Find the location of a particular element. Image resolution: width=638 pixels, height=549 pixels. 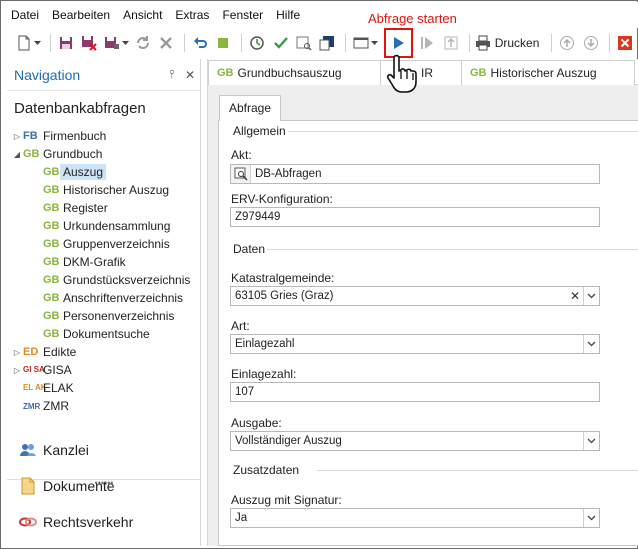

menu-extras: Extras is located at coordinates (192, 15).